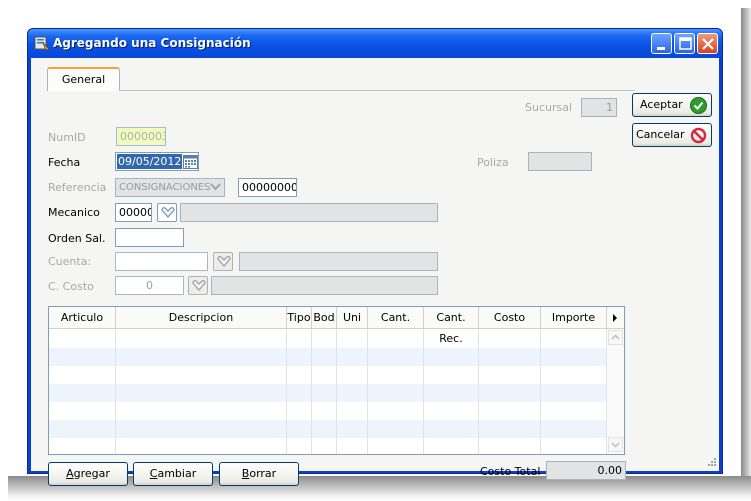  What do you see at coordinates (71, 286) in the screenshot?
I see `costo-label: C. Costo` at bounding box center [71, 286].